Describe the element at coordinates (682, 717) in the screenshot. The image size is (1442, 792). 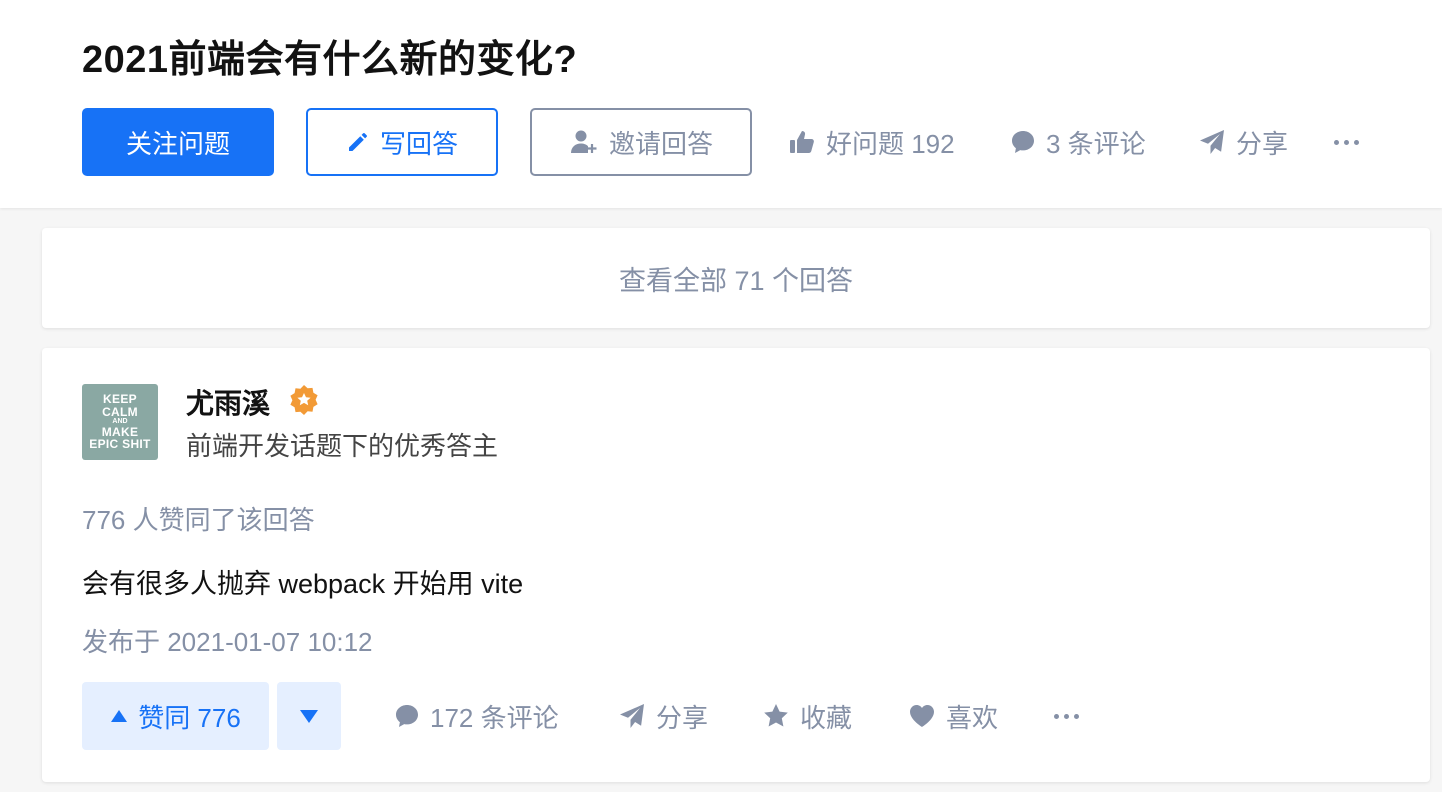
I see `answer-share-label: 分享` at that location.